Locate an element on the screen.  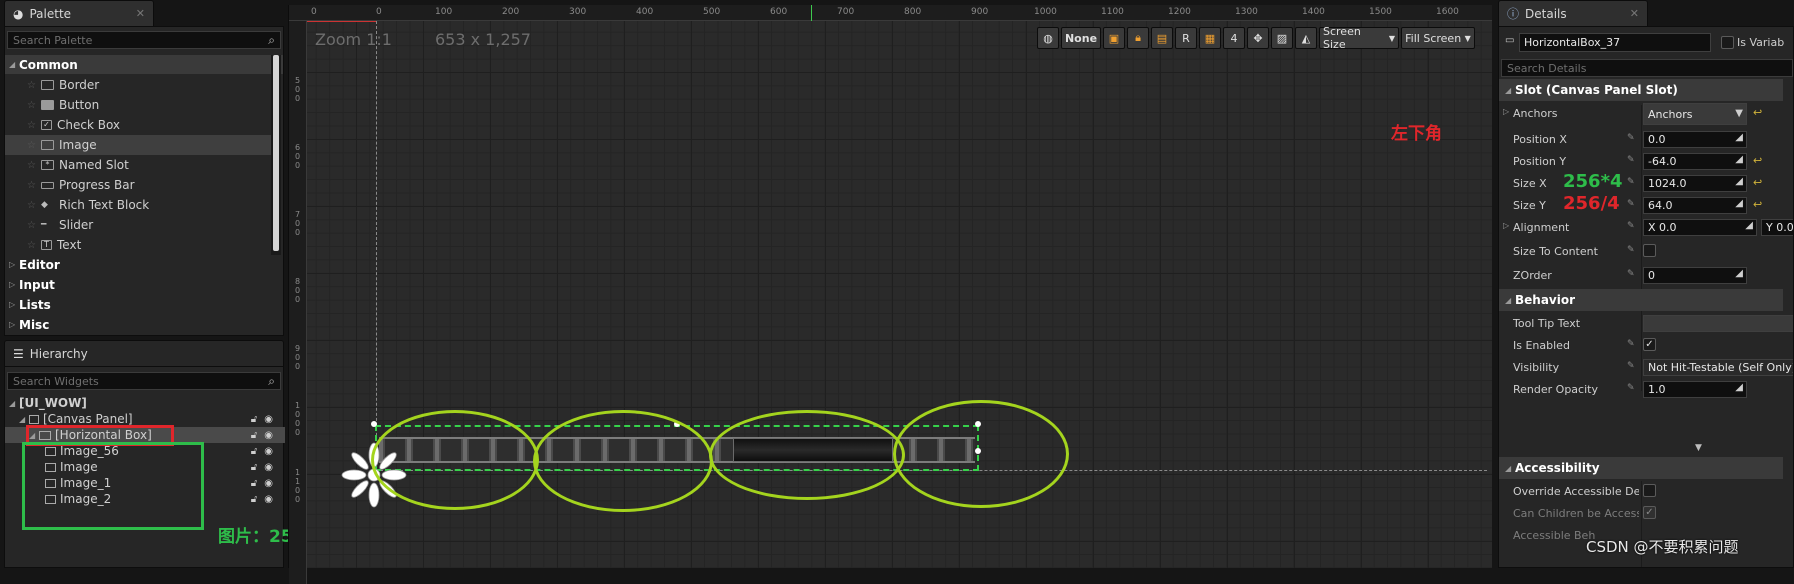
alignment-y-input: Y 0.0 is located at coordinates (1777, 227).